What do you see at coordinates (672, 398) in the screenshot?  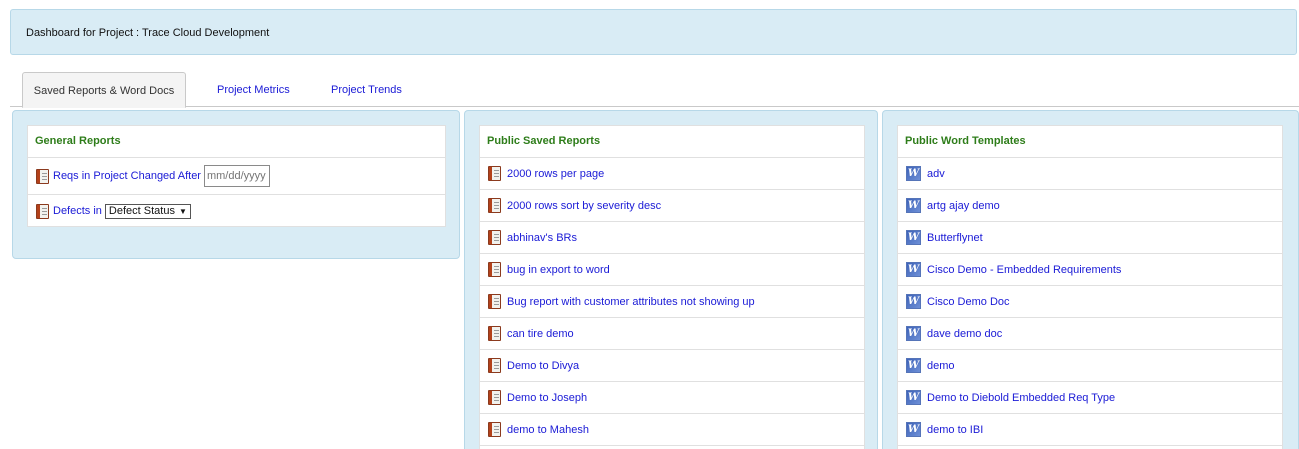 I see `list-item: Demo to Joseph` at bounding box center [672, 398].